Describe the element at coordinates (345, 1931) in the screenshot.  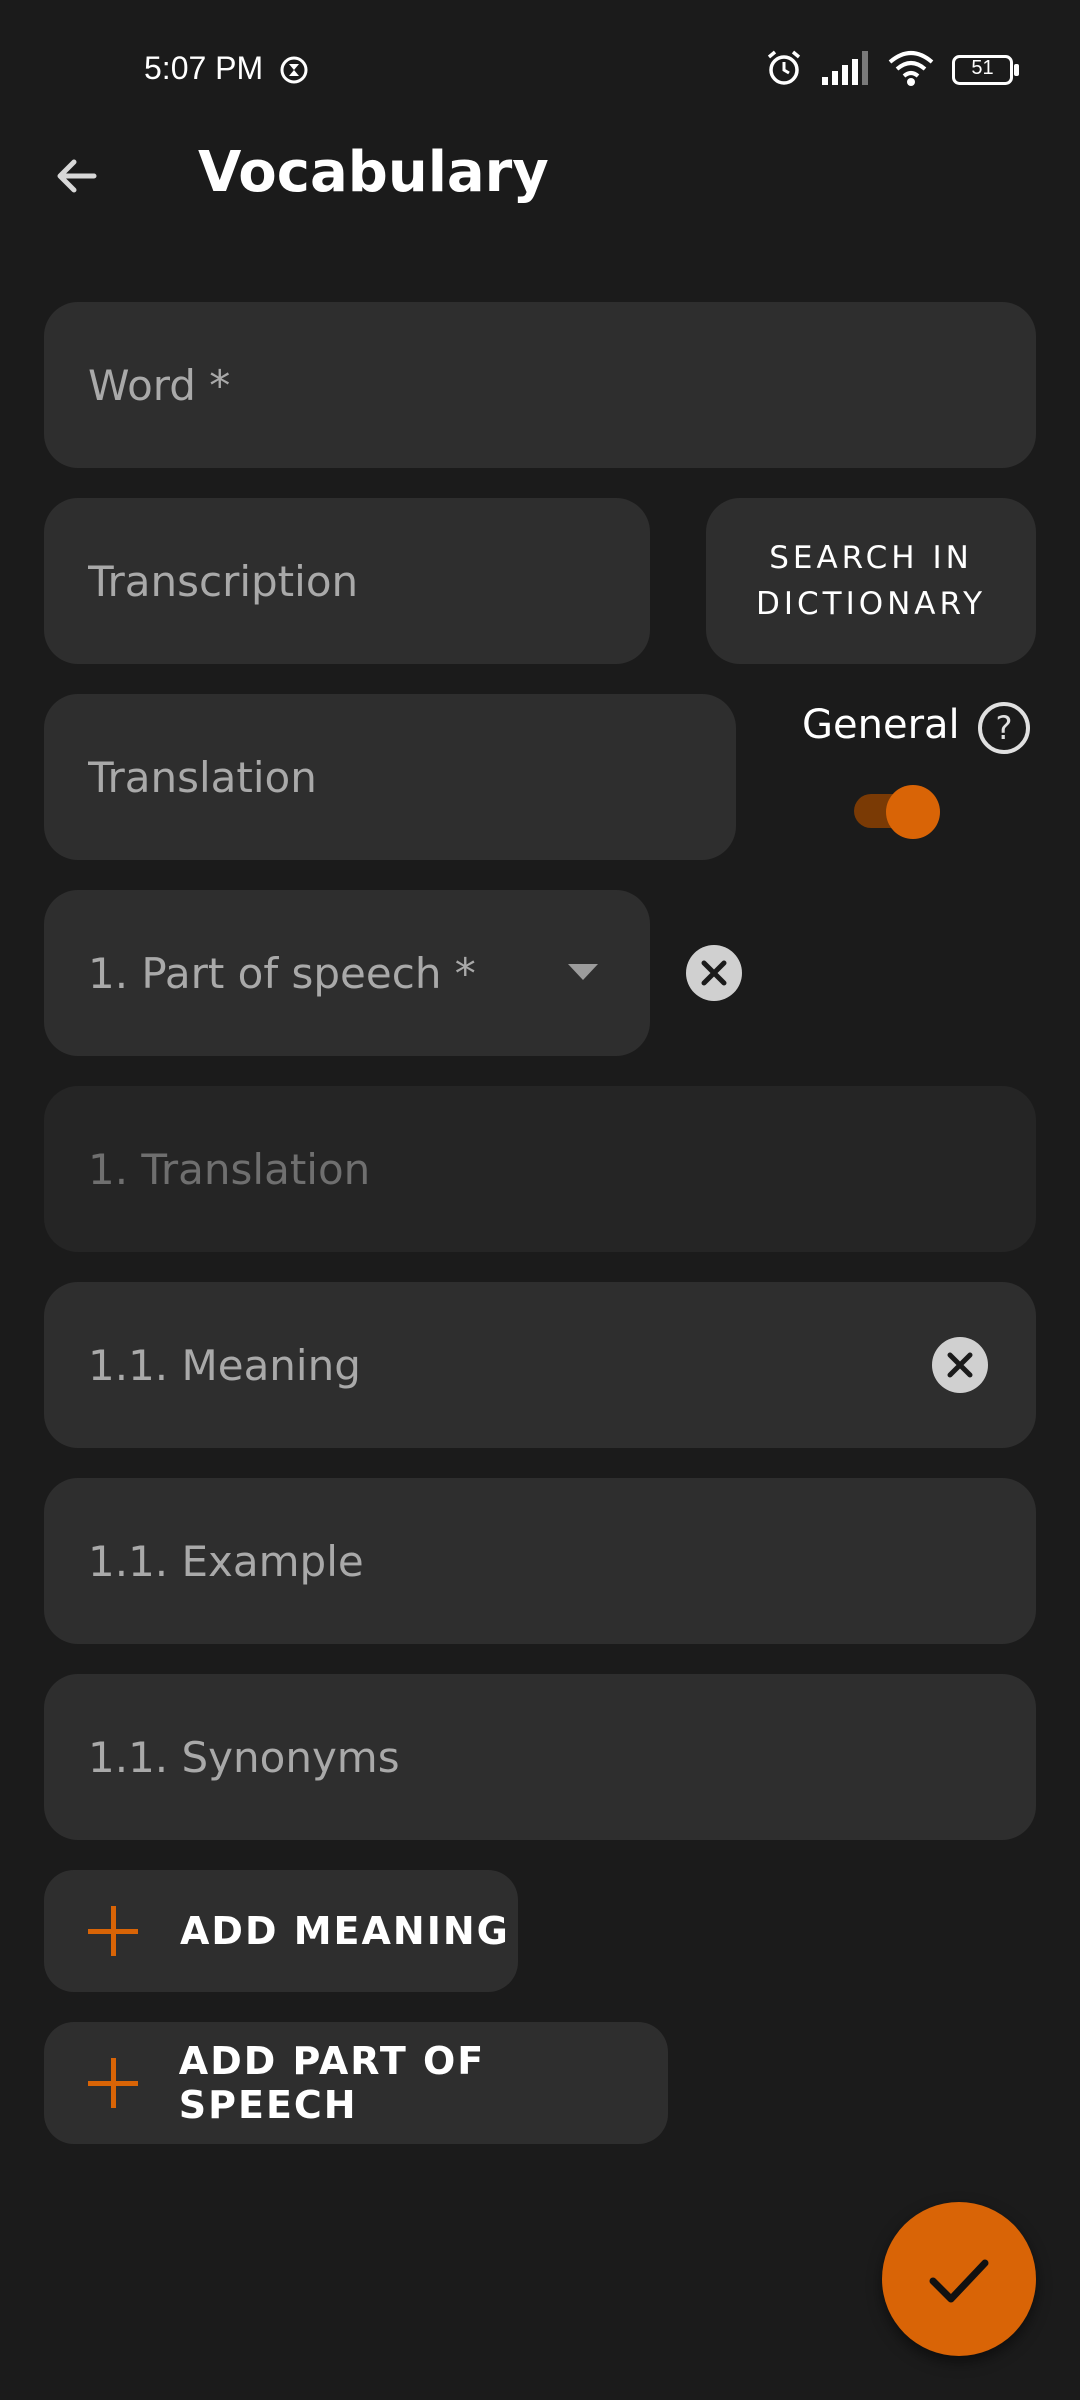
I see `add-meaning-label: ADD MEANING` at that location.